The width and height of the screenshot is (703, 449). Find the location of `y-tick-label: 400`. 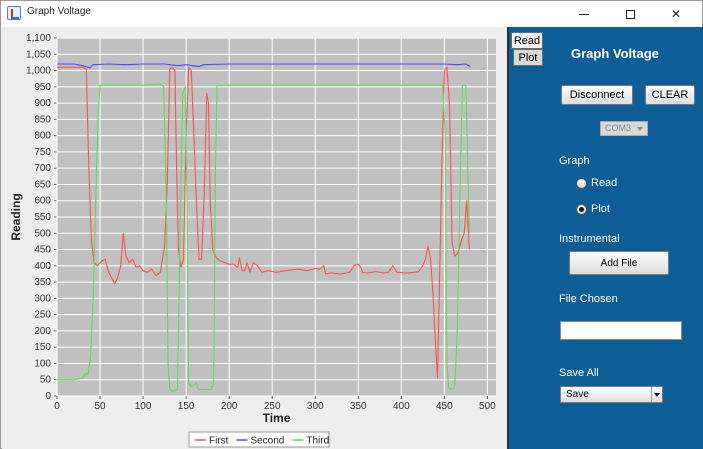

y-tick-label: 400 is located at coordinates (42, 266).